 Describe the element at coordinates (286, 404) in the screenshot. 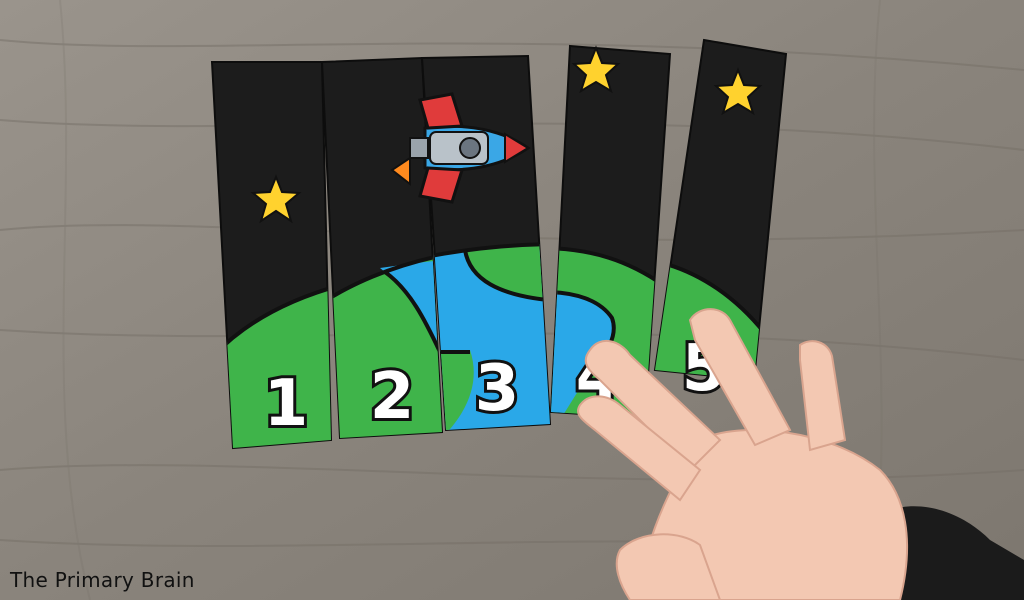

I see `strip-number-1: 1` at that location.